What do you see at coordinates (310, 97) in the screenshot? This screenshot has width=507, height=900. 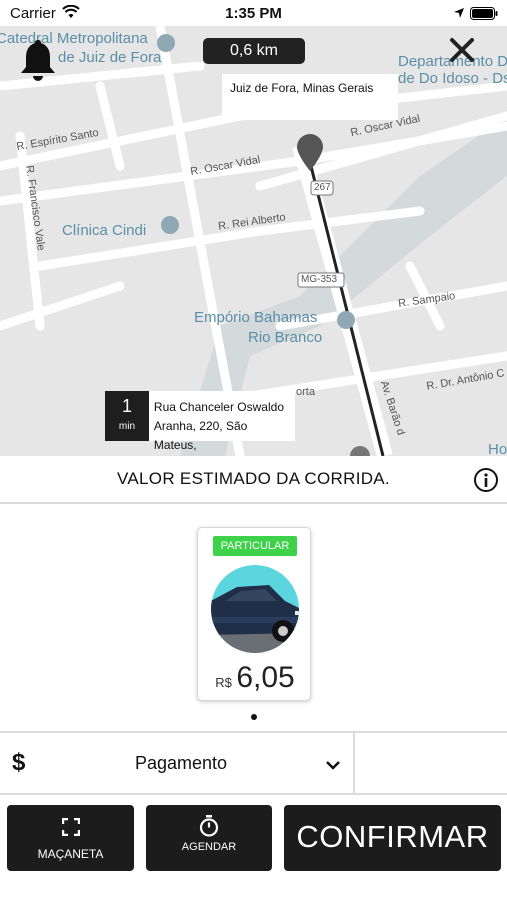 I see `destination-box: Juiz de Fora, Minas Gerais` at bounding box center [310, 97].